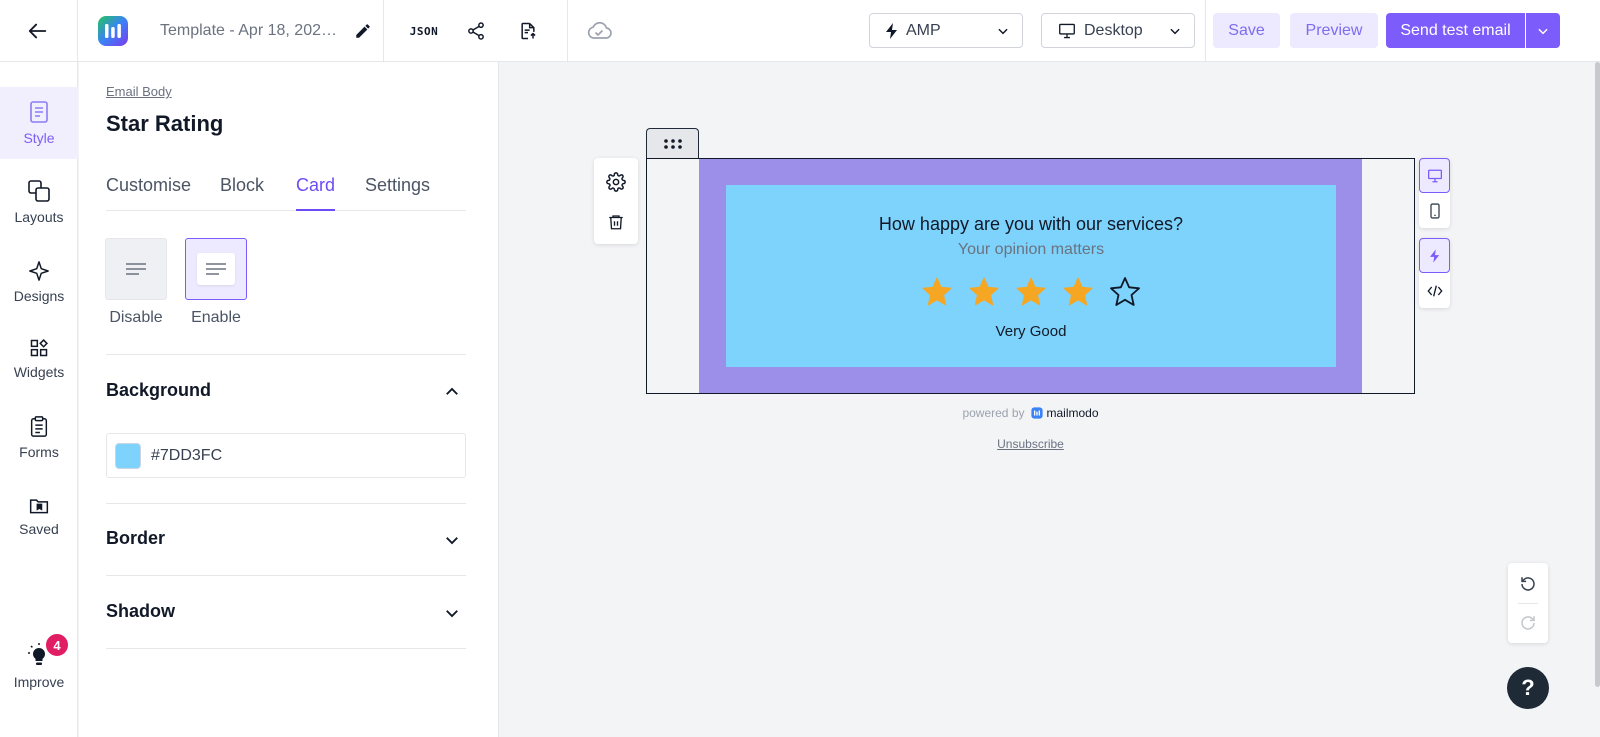 The image size is (1600, 737). I want to click on lightning-icon, so click(1434, 255).